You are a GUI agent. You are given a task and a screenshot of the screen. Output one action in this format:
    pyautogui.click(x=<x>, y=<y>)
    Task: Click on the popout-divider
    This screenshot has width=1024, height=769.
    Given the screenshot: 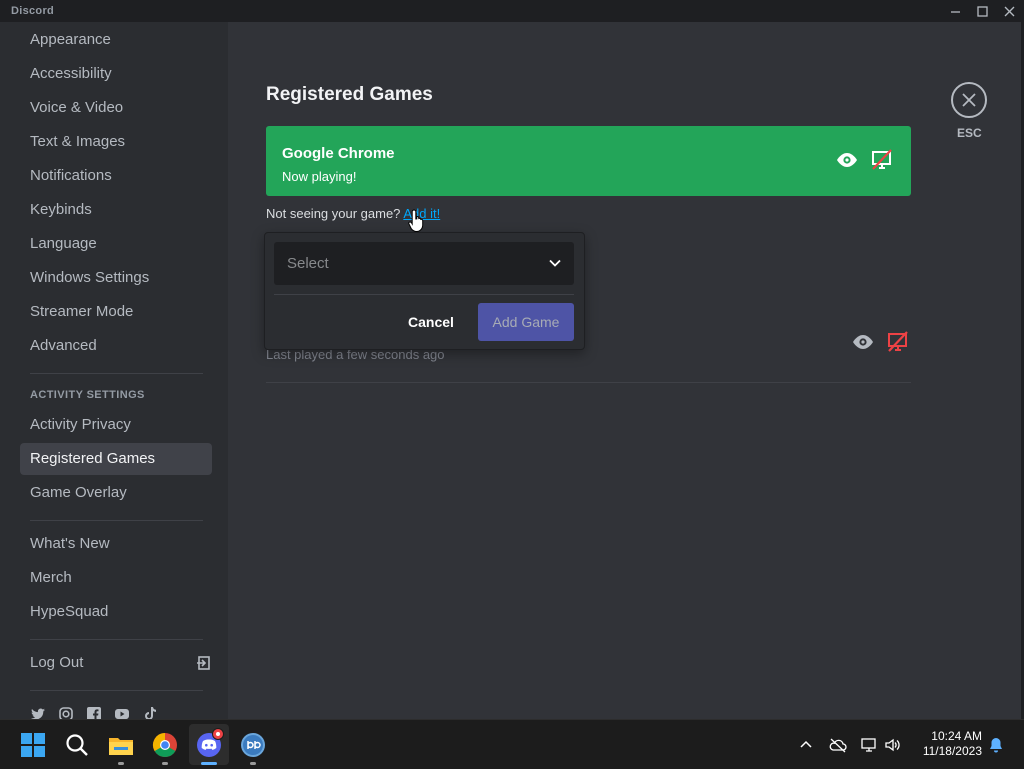 What is the action you would take?
    pyautogui.click(x=424, y=294)
    